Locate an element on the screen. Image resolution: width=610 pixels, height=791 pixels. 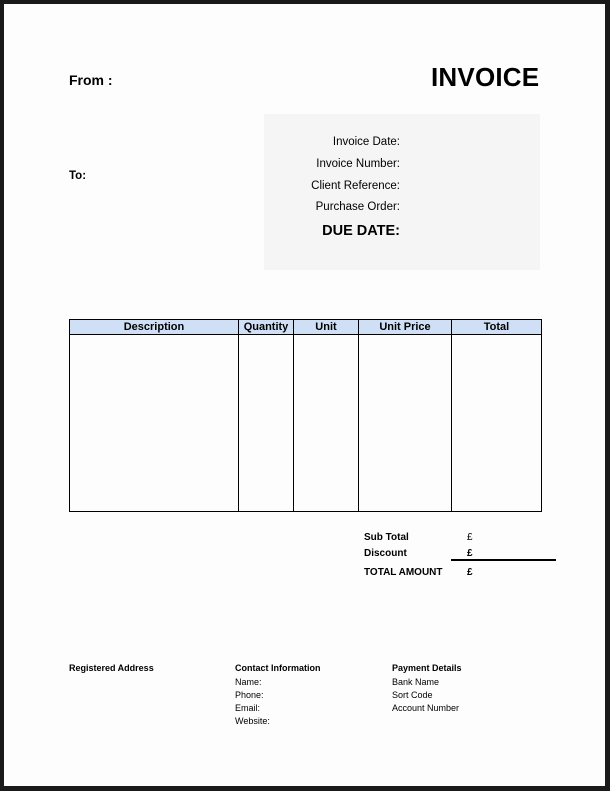
total-amount-currency: £ is located at coordinates (470, 572).